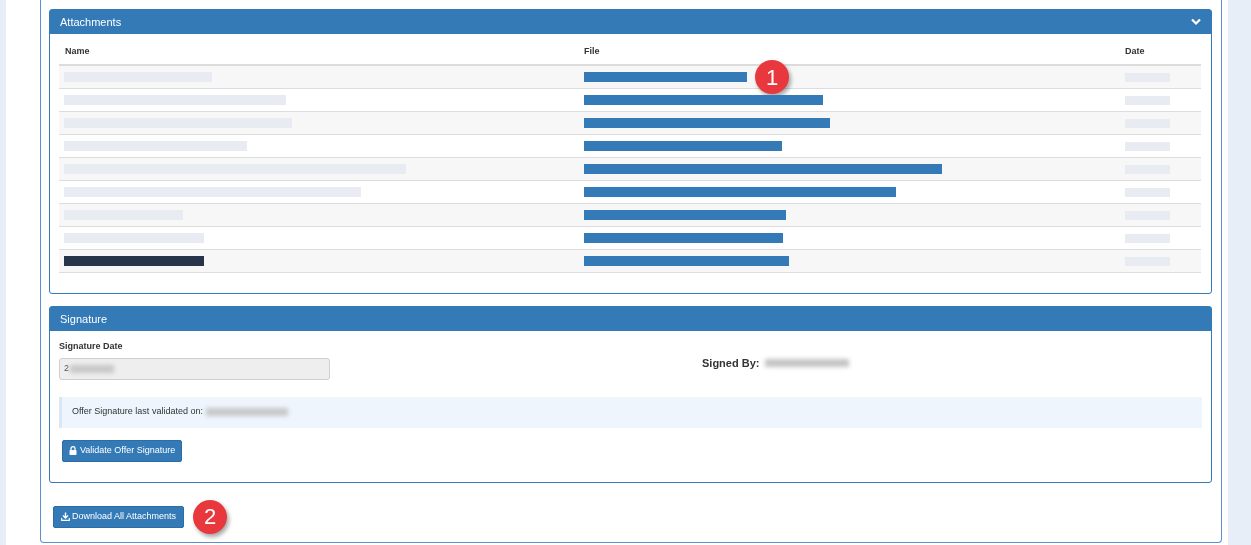 The image size is (1251, 545). I want to click on chevron-down-icon, so click(1196, 22).